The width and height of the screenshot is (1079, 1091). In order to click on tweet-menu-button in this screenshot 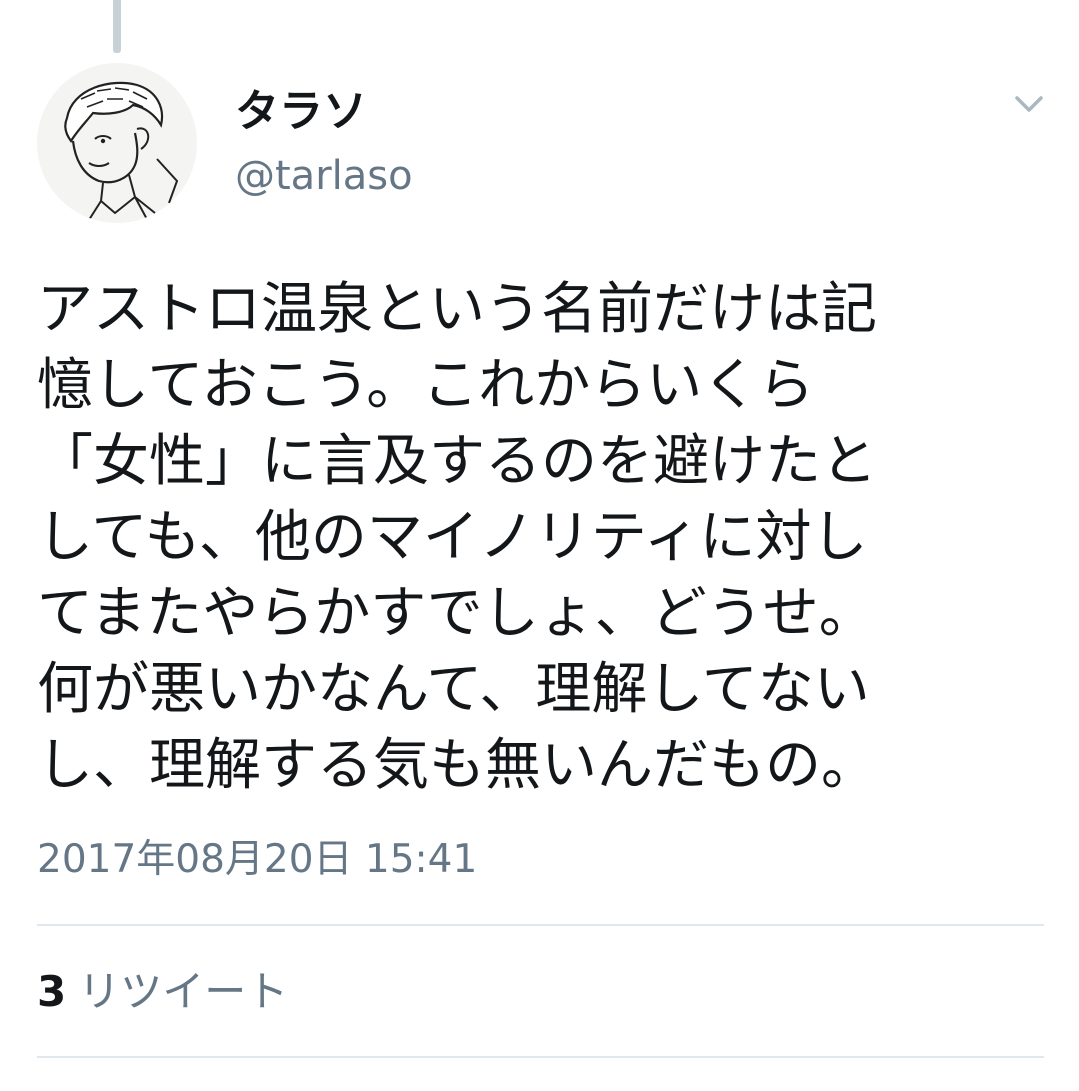, I will do `click(1029, 104)`.